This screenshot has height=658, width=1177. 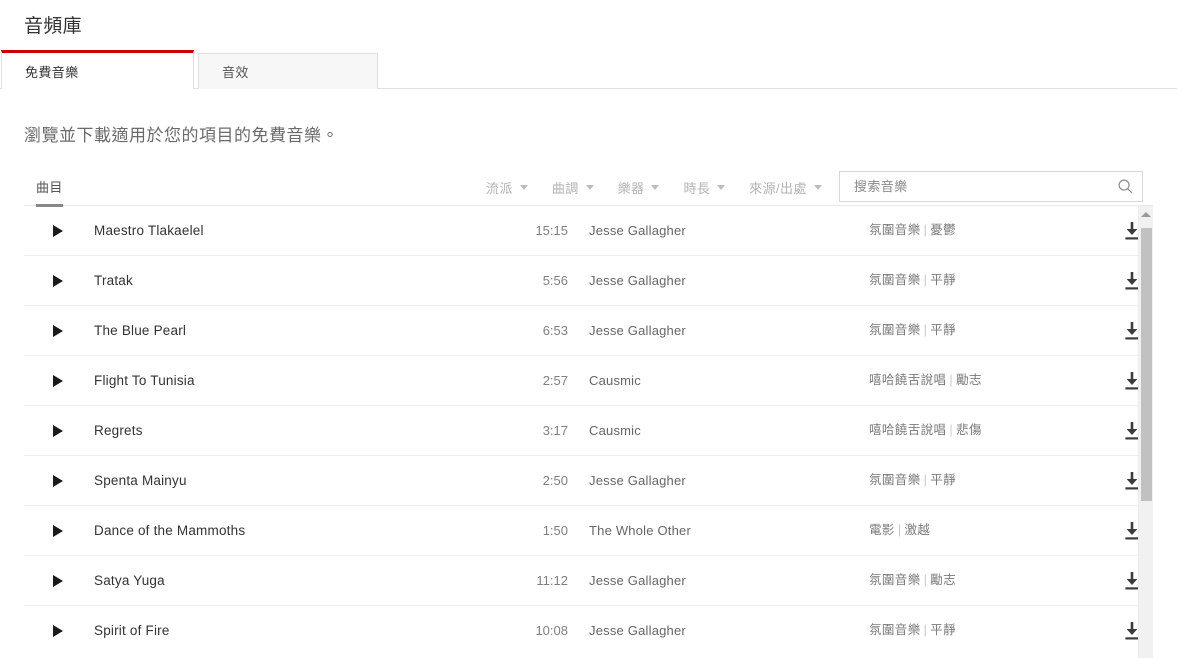 I want to click on track-artist: Causmic, so click(x=615, y=430).